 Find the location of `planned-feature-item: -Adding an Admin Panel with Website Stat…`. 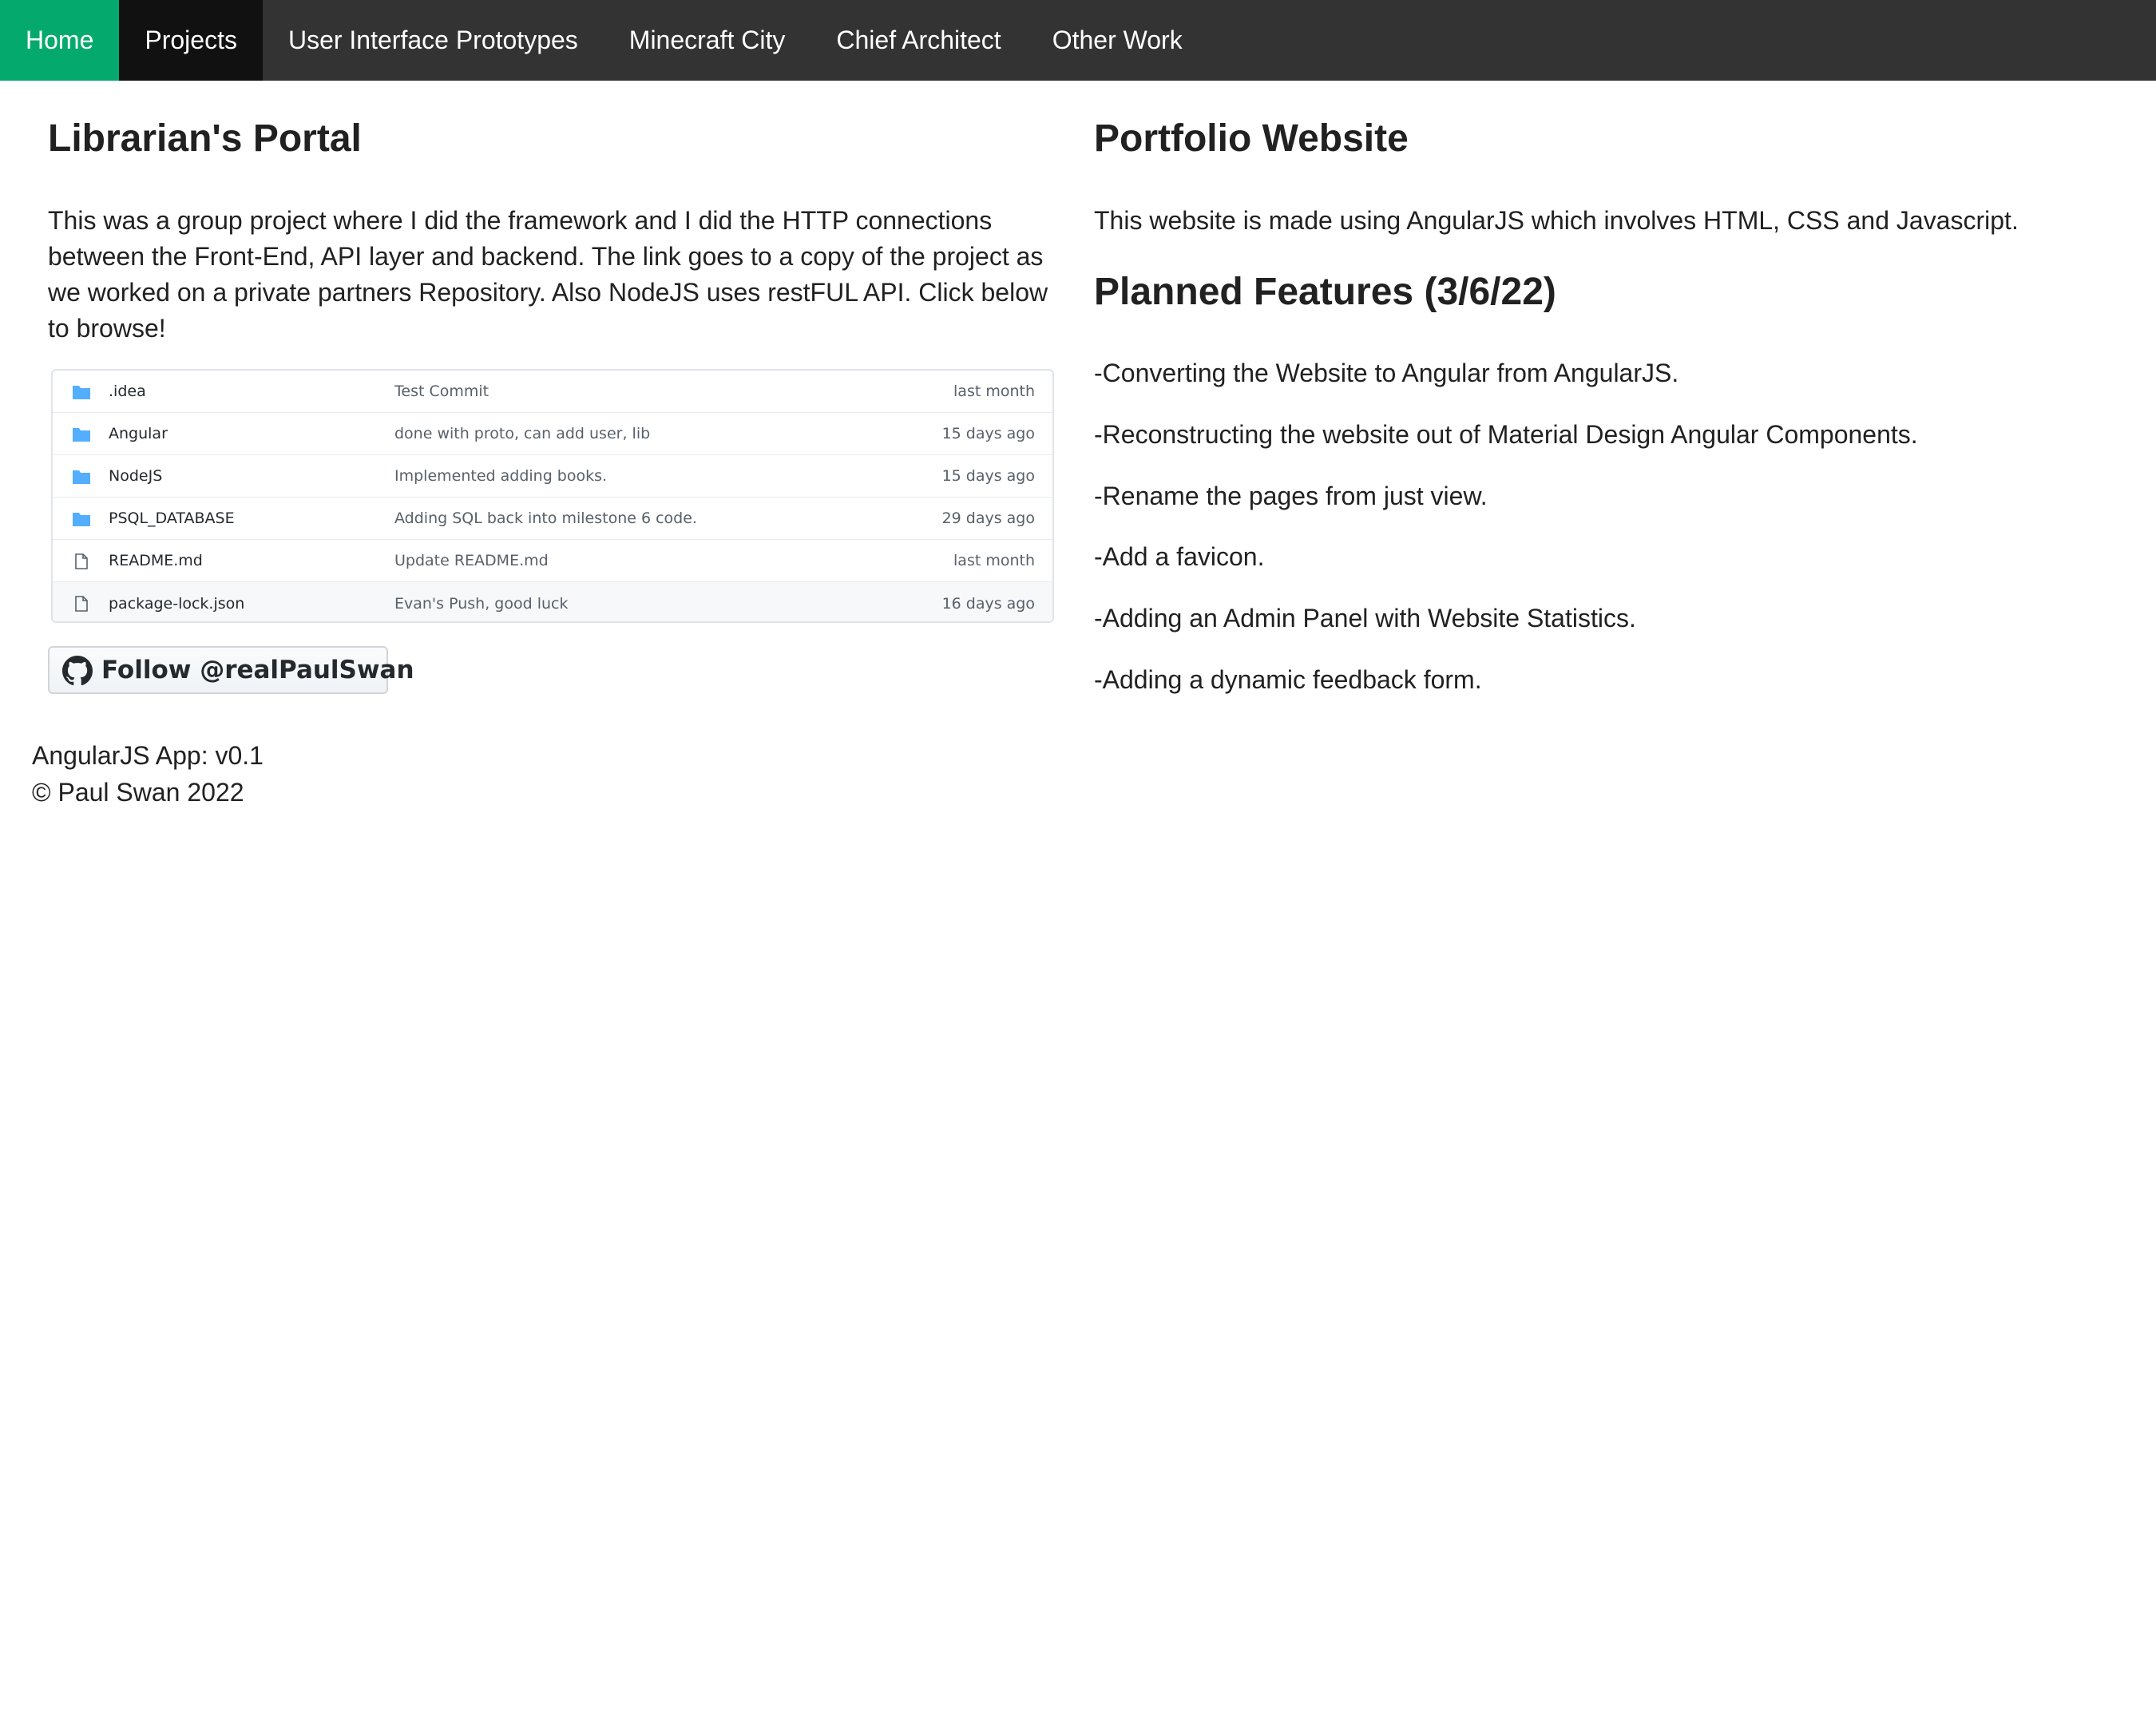

planned-feature-item: -Adding an Admin Panel with Website Stat… is located at coordinates (1365, 618).